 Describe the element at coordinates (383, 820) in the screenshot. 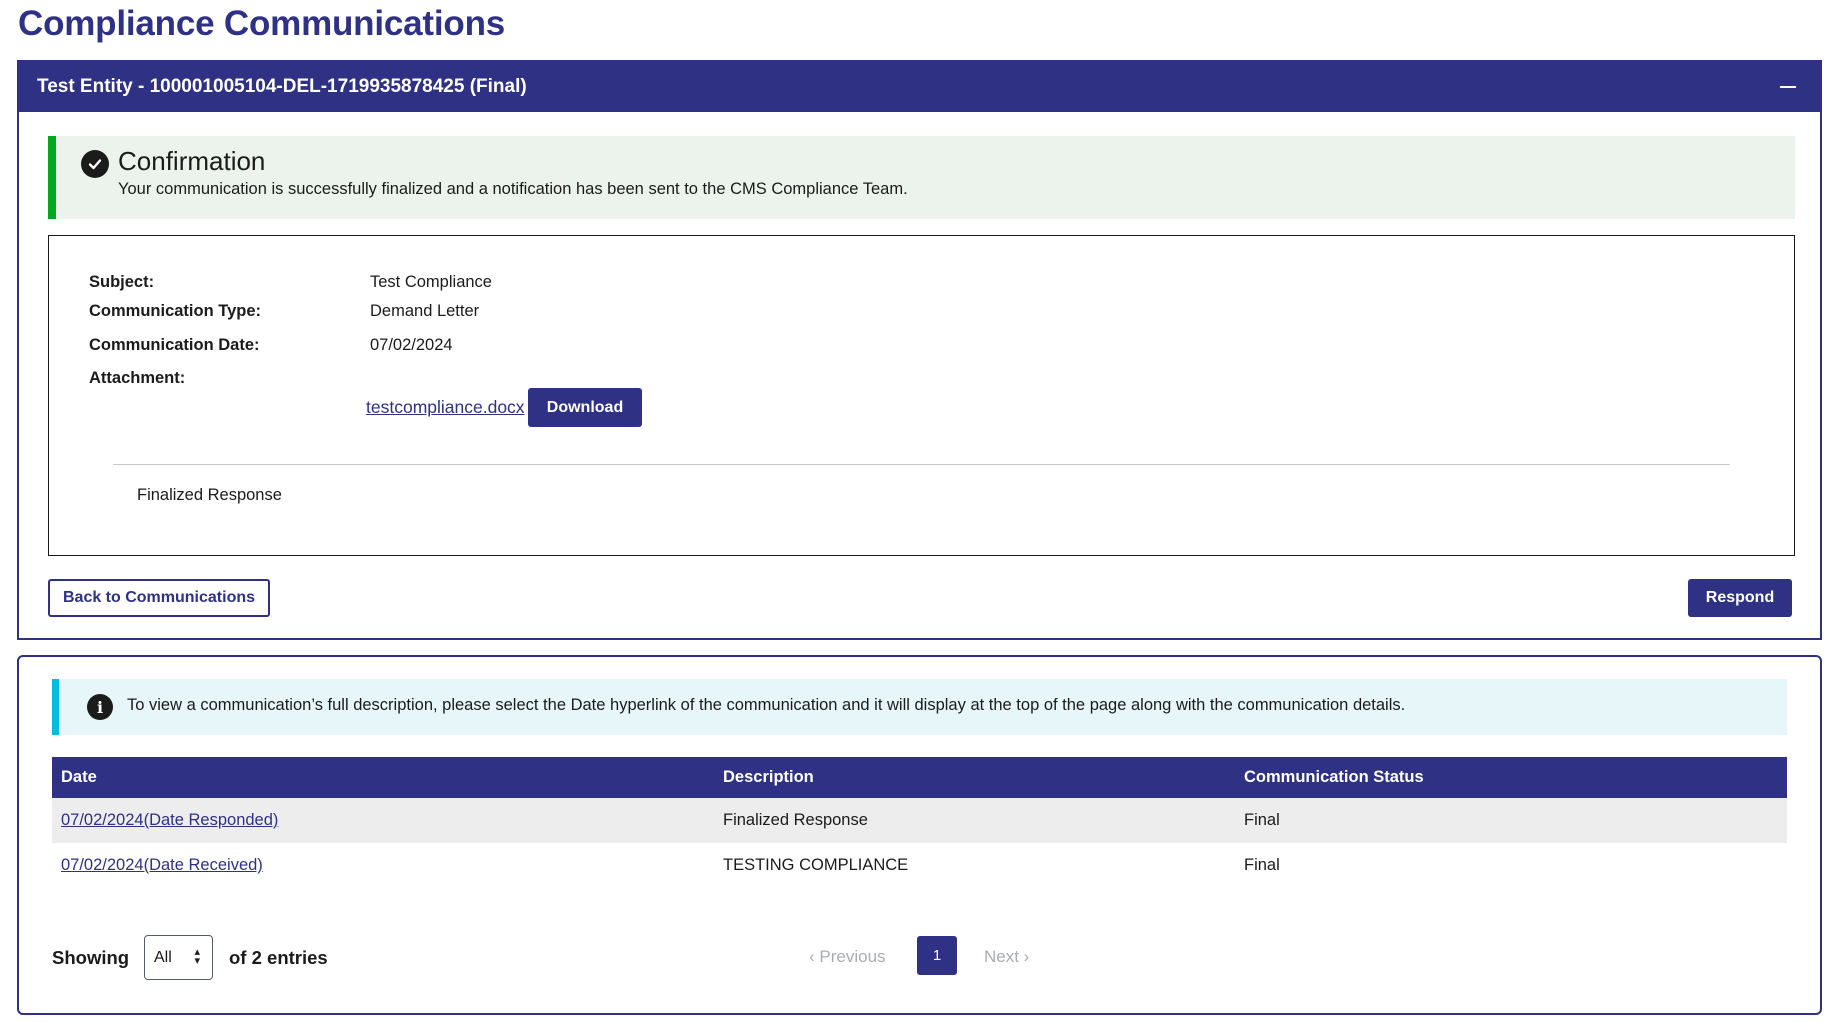

I see `date-cell: 07/02/2024(Date Responded)` at that location.